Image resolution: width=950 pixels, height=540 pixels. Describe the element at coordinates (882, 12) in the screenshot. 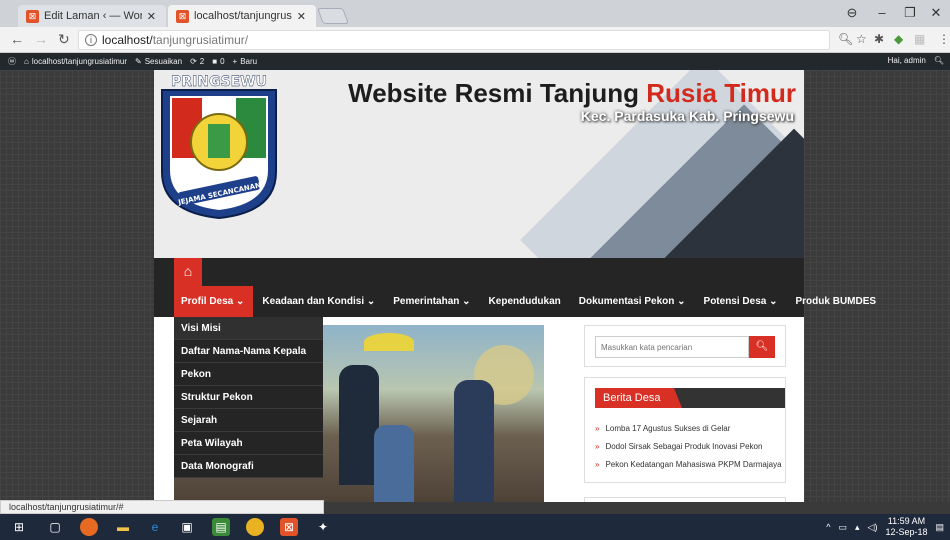

I see `minimize-button: –` at that location.